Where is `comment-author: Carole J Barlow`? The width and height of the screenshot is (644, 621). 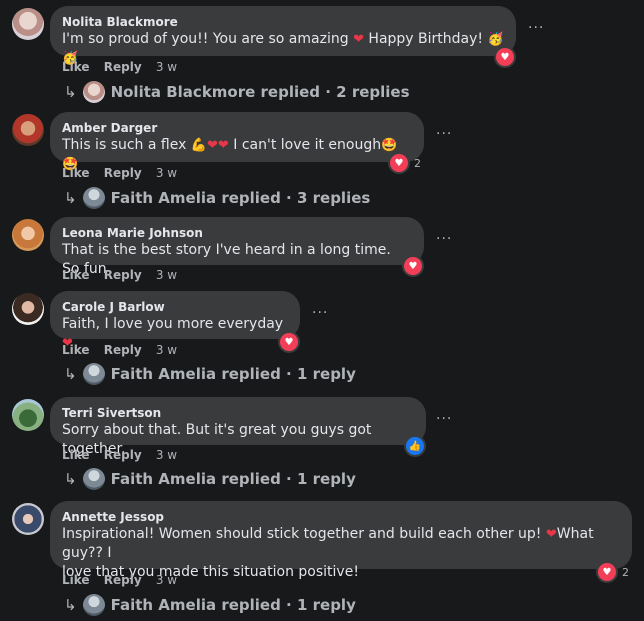 comment-author: Carole J Barlow is located at coordinates (175, 307).